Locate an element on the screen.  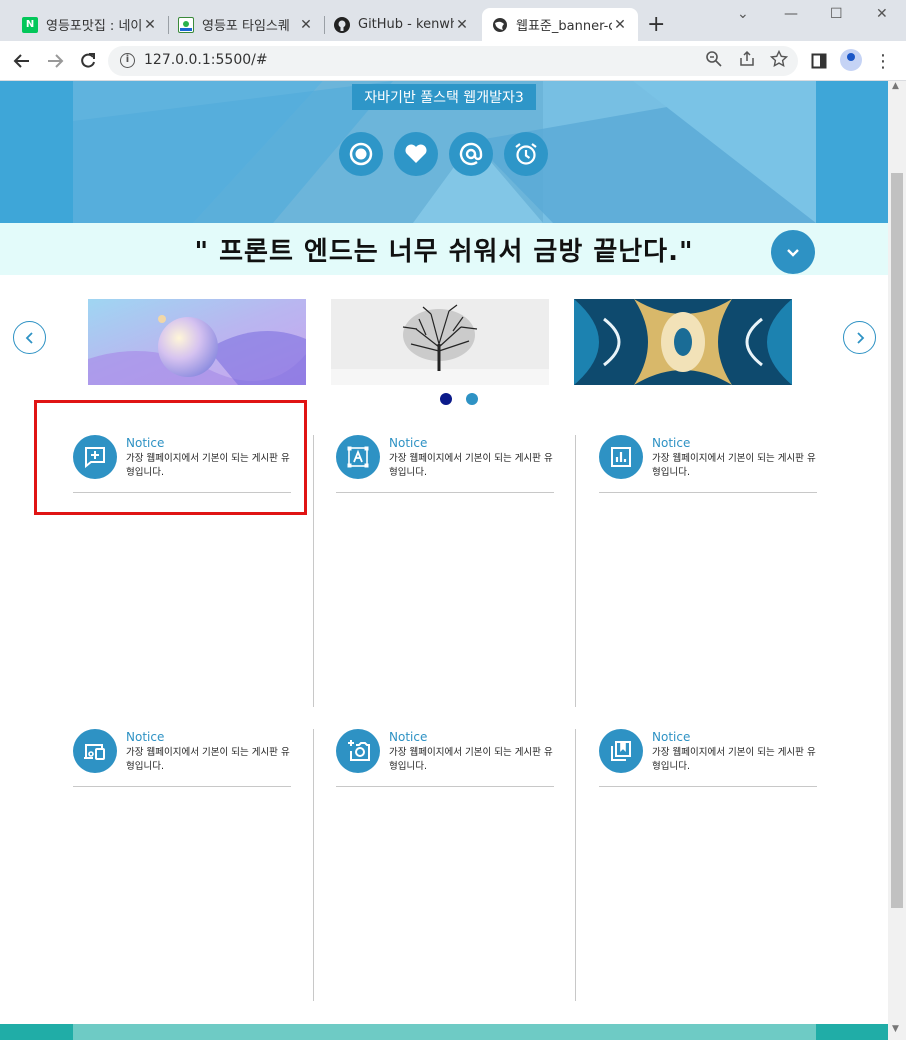
gradient-spheres-image is located at coordinates (197, 342).